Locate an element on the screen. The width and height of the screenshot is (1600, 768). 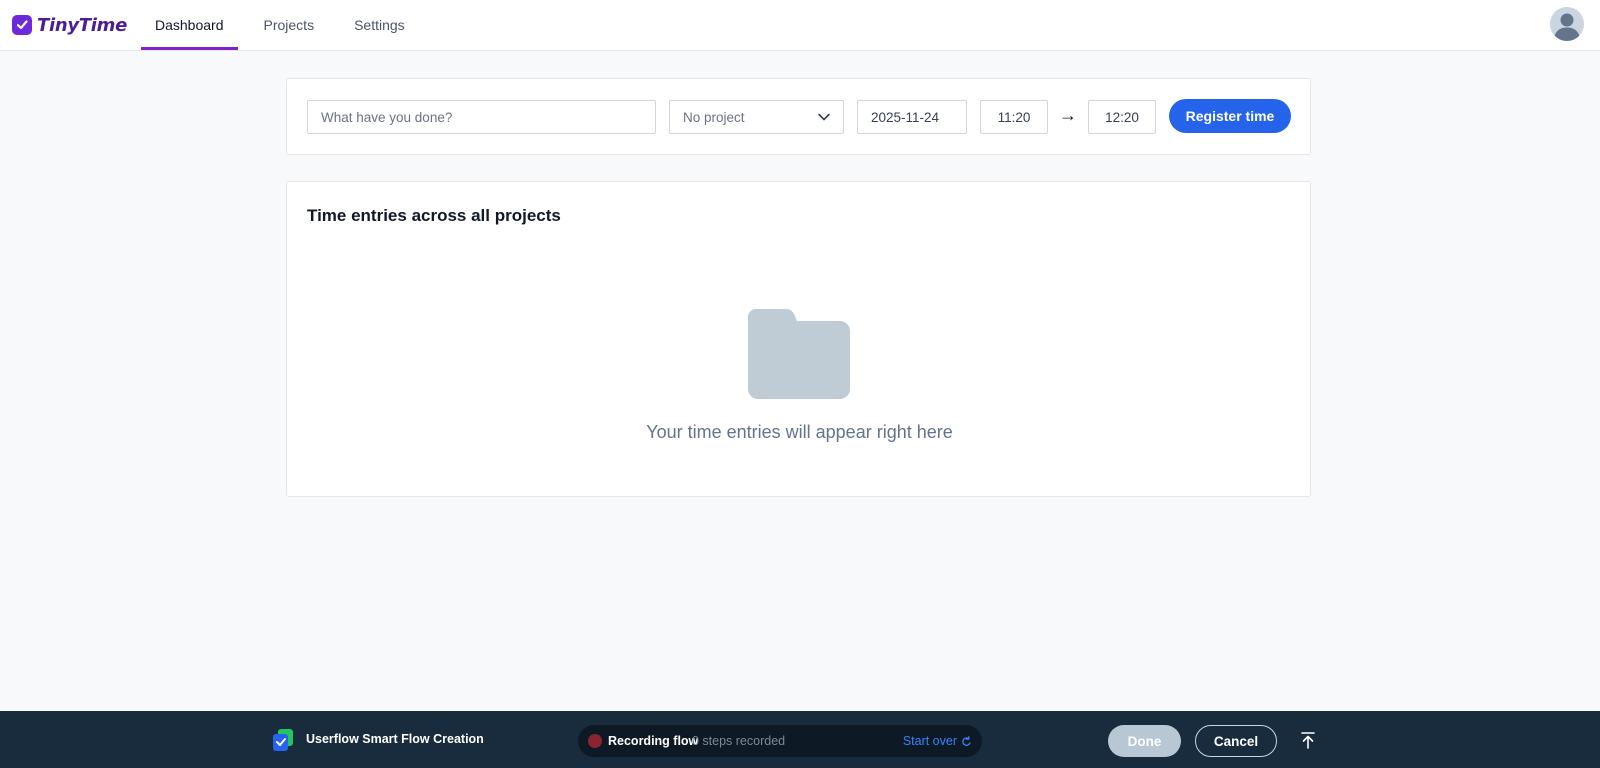
start-over-button: Start over is located at coordinates (937, 741).